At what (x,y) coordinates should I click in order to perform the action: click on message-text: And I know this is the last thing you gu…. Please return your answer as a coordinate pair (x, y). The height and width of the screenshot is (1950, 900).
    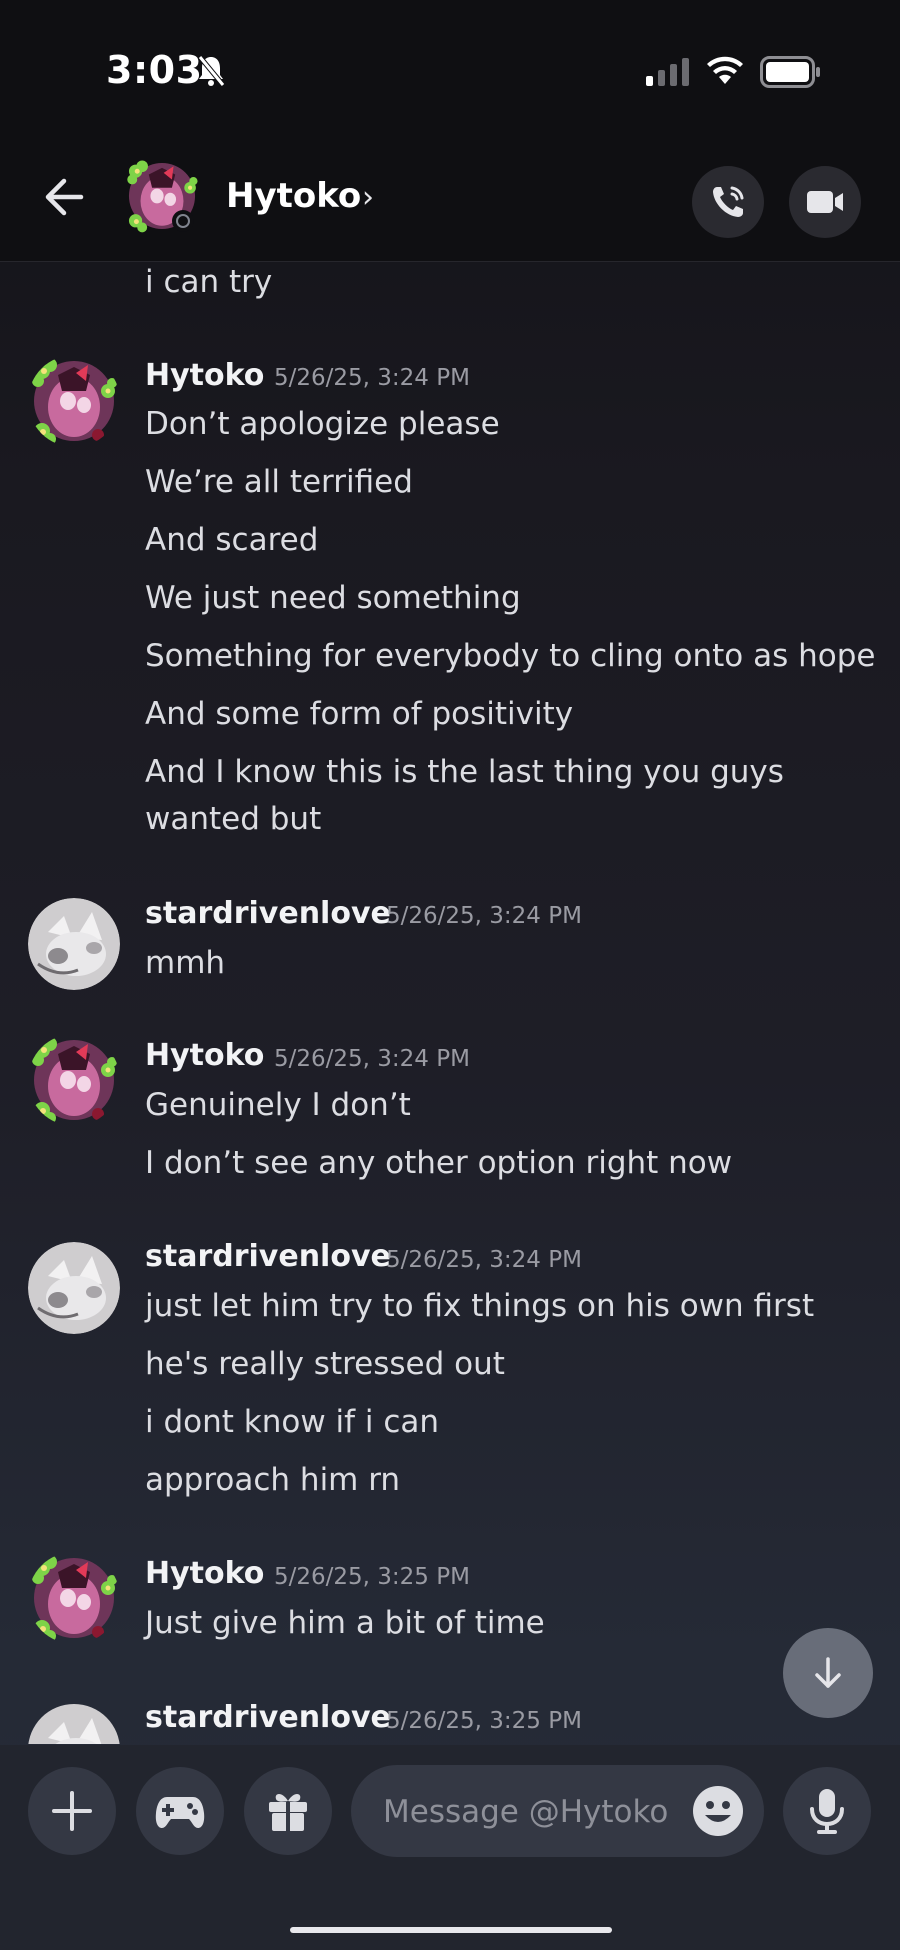
    Looking at the image, I should click on (464, 772).